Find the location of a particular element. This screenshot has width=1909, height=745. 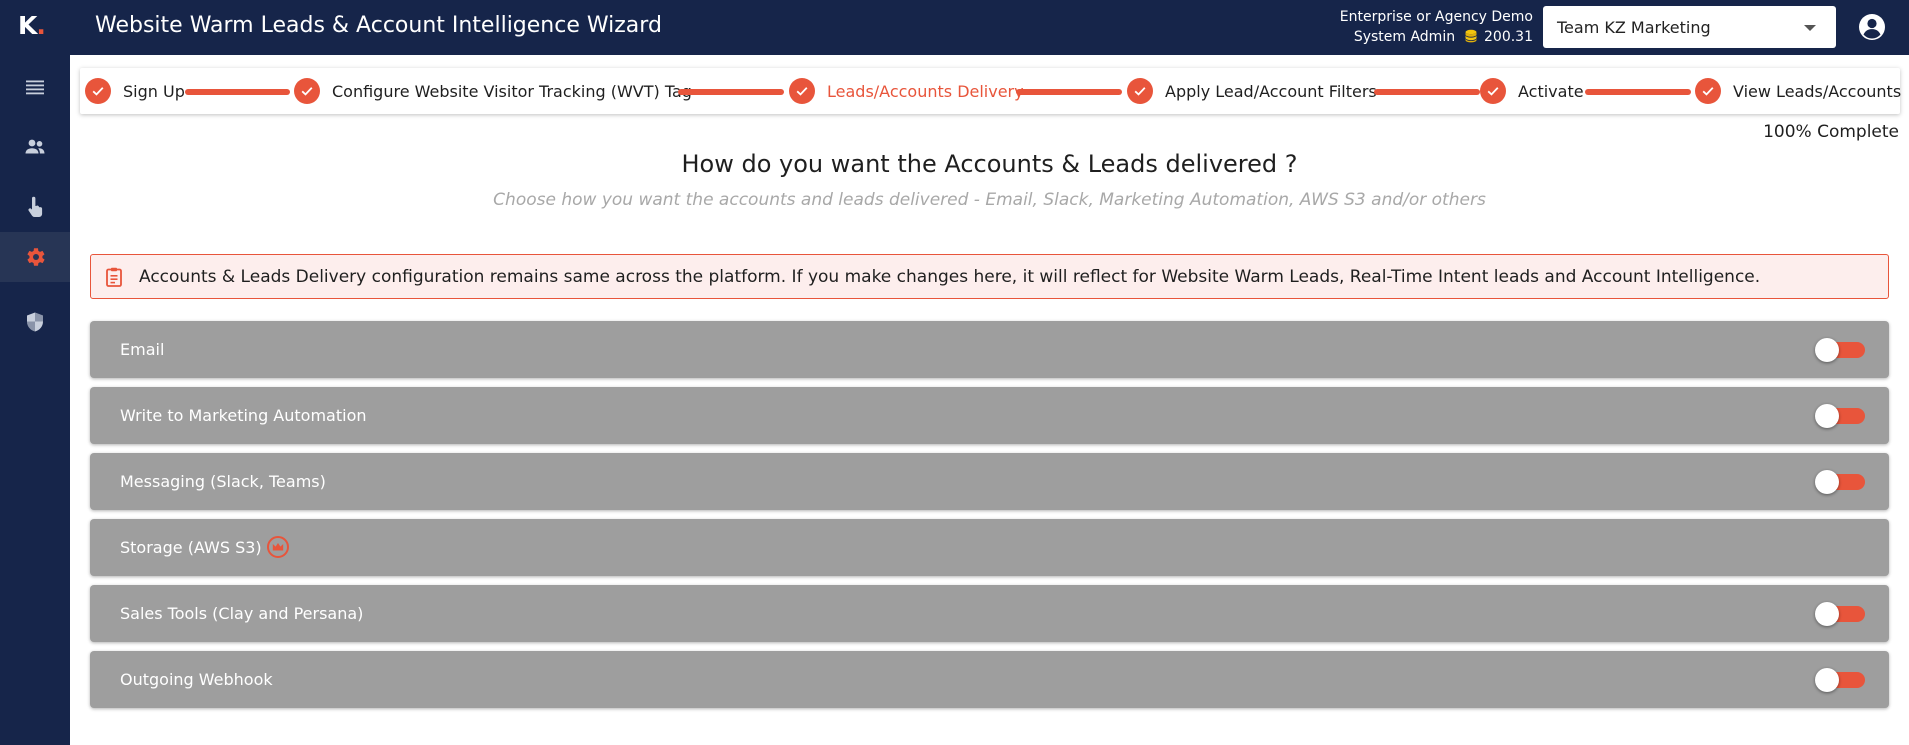

step-label: Sign Up is located at coordinates (154, 91).